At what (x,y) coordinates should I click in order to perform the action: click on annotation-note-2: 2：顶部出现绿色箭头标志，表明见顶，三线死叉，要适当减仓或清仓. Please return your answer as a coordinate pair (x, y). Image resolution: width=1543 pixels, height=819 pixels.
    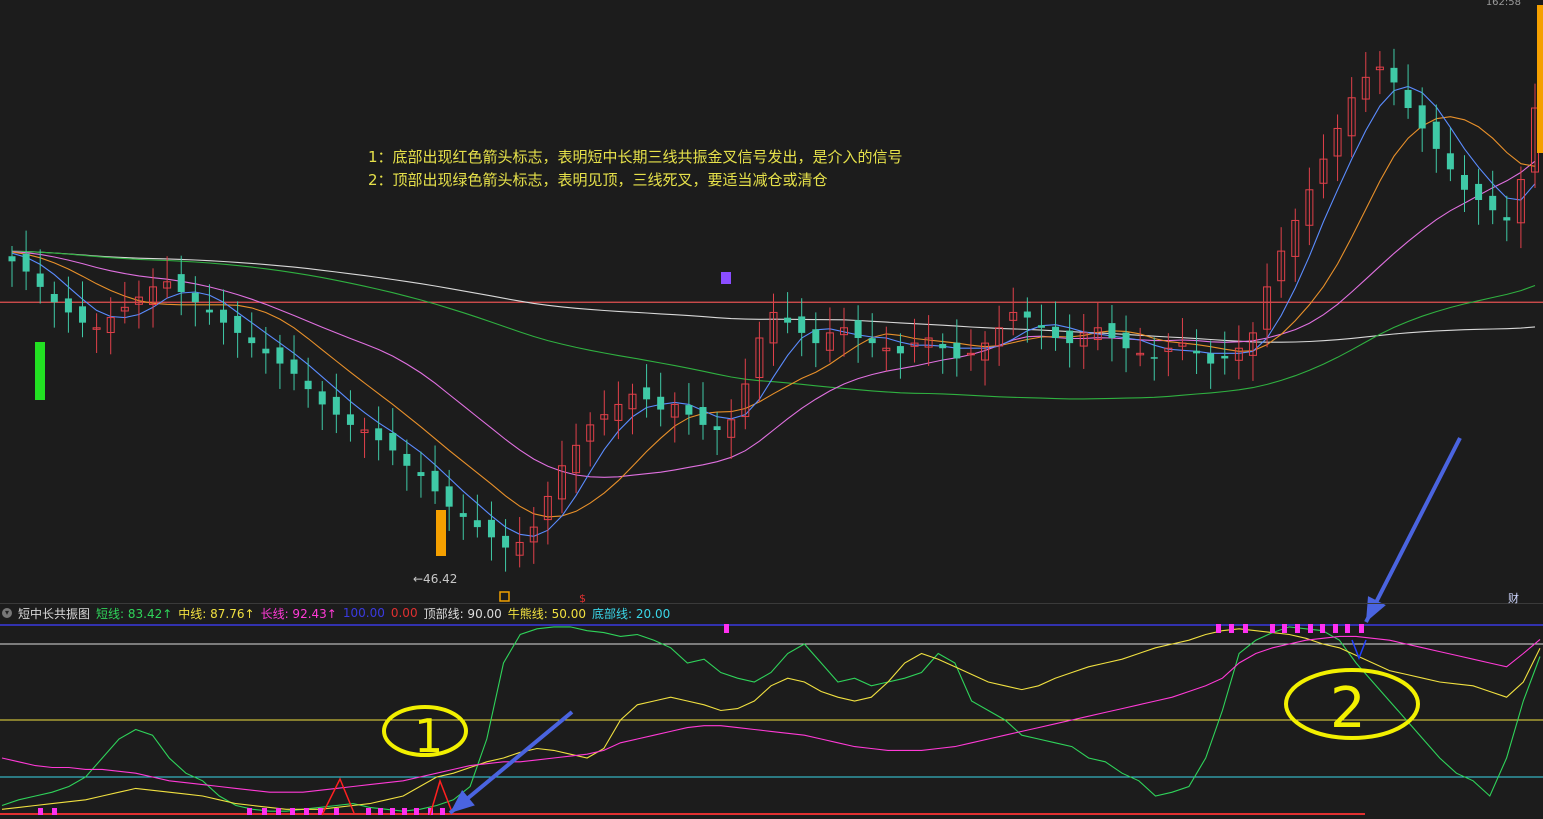
    Looking at the image, I should click on (598, 180).